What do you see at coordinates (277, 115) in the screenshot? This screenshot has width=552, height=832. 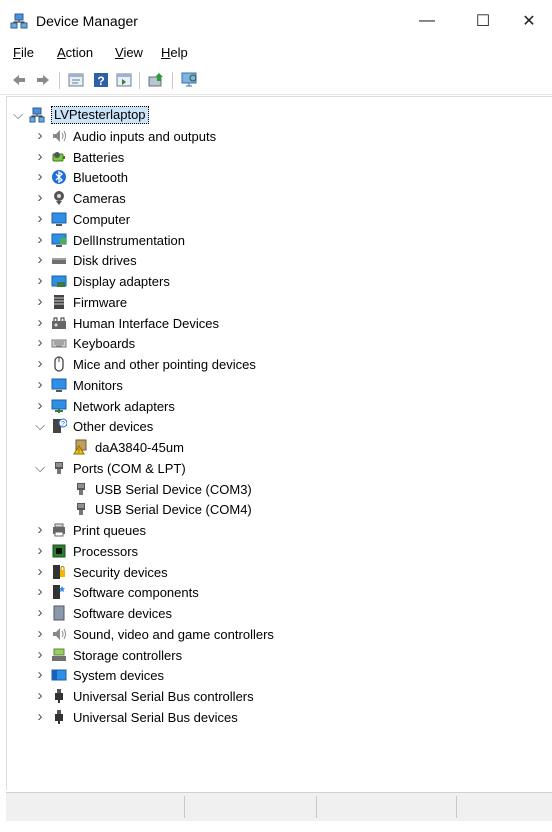 I see `tree-root: ⌵ LVPtesterlaptop` at bounding box center [277, 115].